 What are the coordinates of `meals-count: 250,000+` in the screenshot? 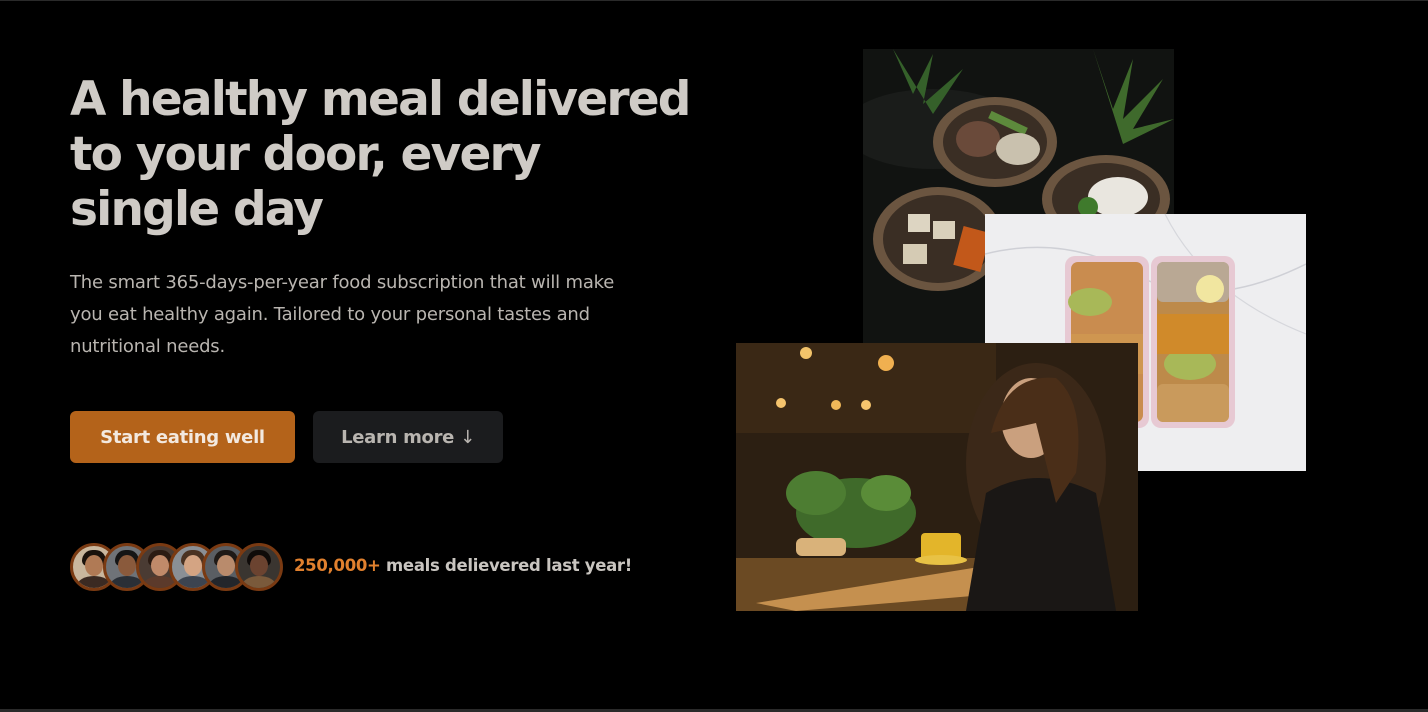 It's located at (337, 565).